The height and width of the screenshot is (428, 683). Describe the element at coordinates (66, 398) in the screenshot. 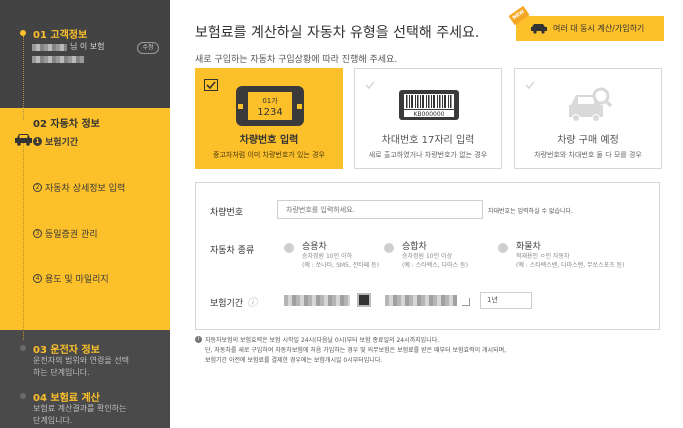

I see `sidebar-step4-title: 04 보험료 계산` at that location.